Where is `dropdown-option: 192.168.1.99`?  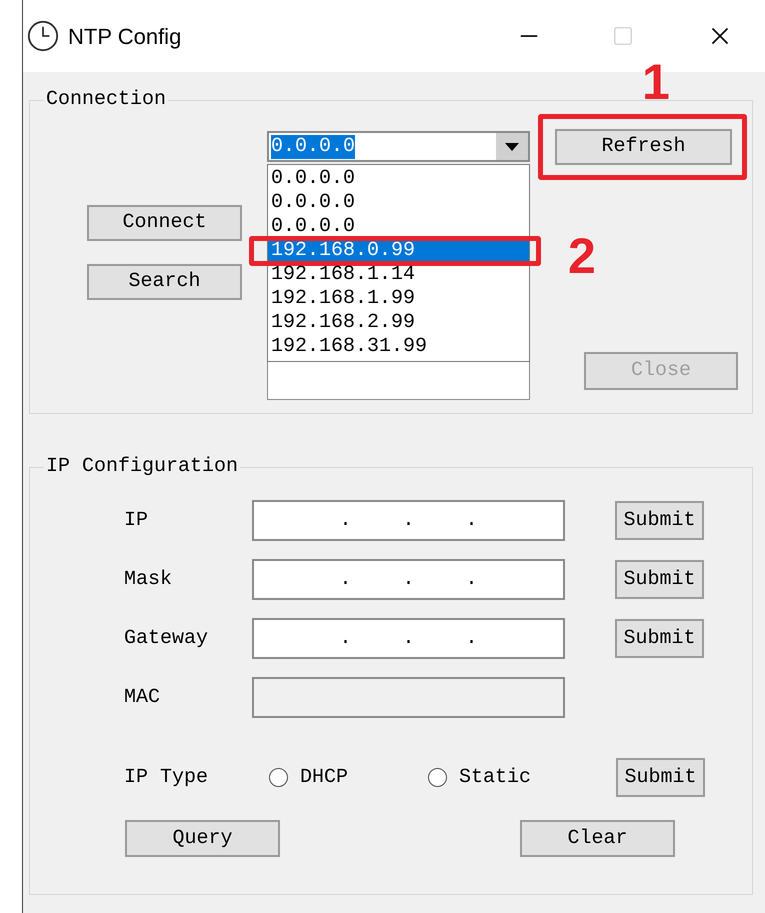 dropdown-option: 192.168.1.99 is located at coordinates (398, 299).